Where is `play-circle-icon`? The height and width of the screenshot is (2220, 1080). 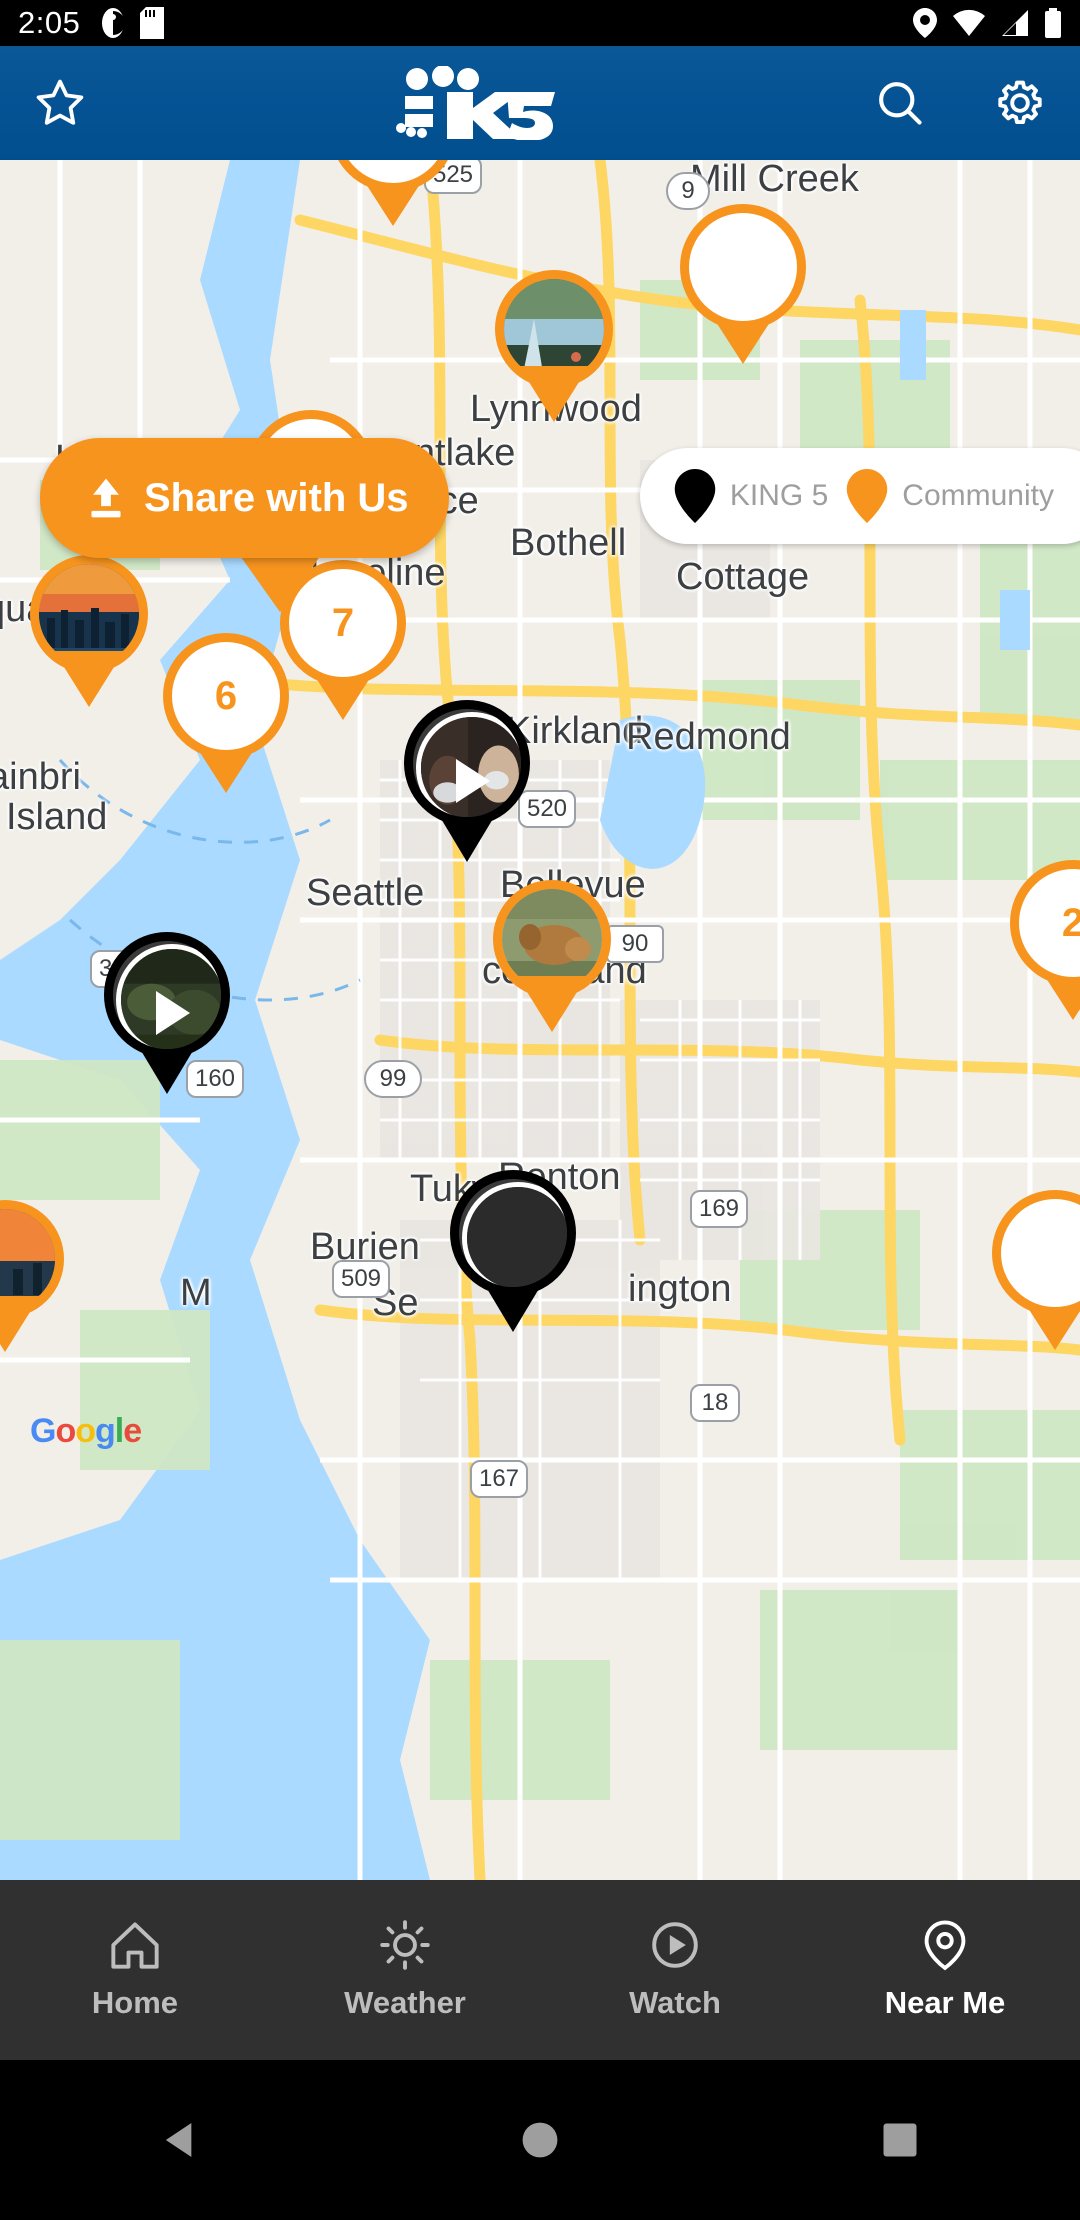 play-circle-icon is located at coordinates (675, 1945).